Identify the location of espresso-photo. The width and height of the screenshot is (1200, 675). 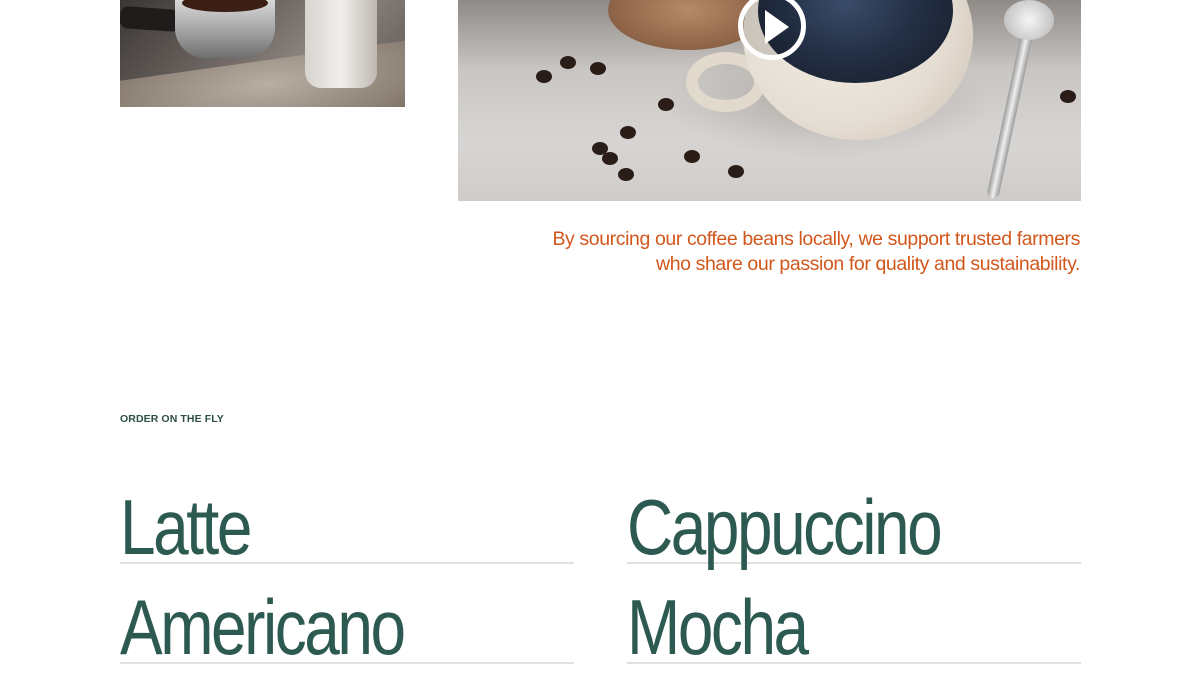
(262, 53).